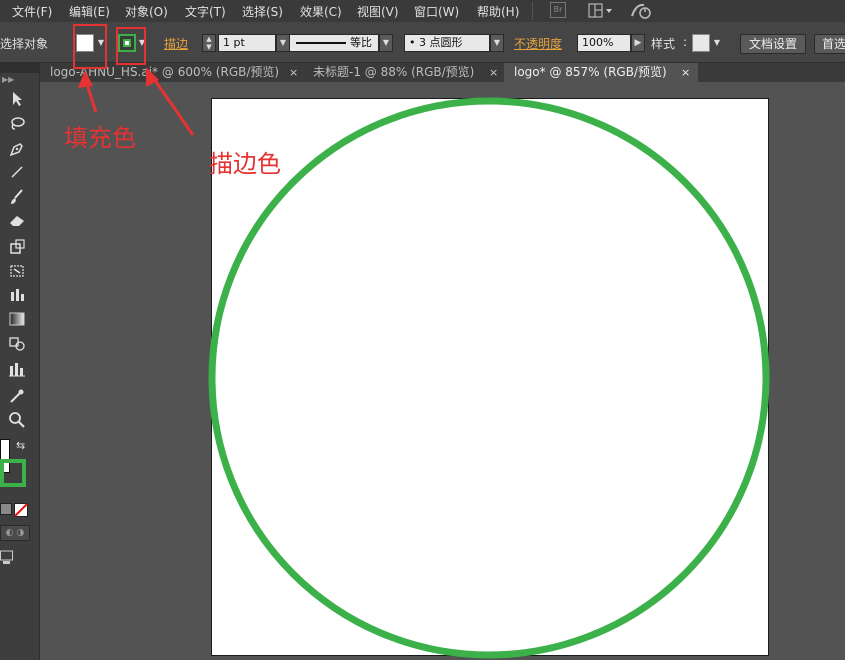 This screenshot has height=660, width=845. What do you see at coordinates (773, 44) in the screenshot?
I see `document-setup-button: 文档设置` at bounding box center [773, 44].